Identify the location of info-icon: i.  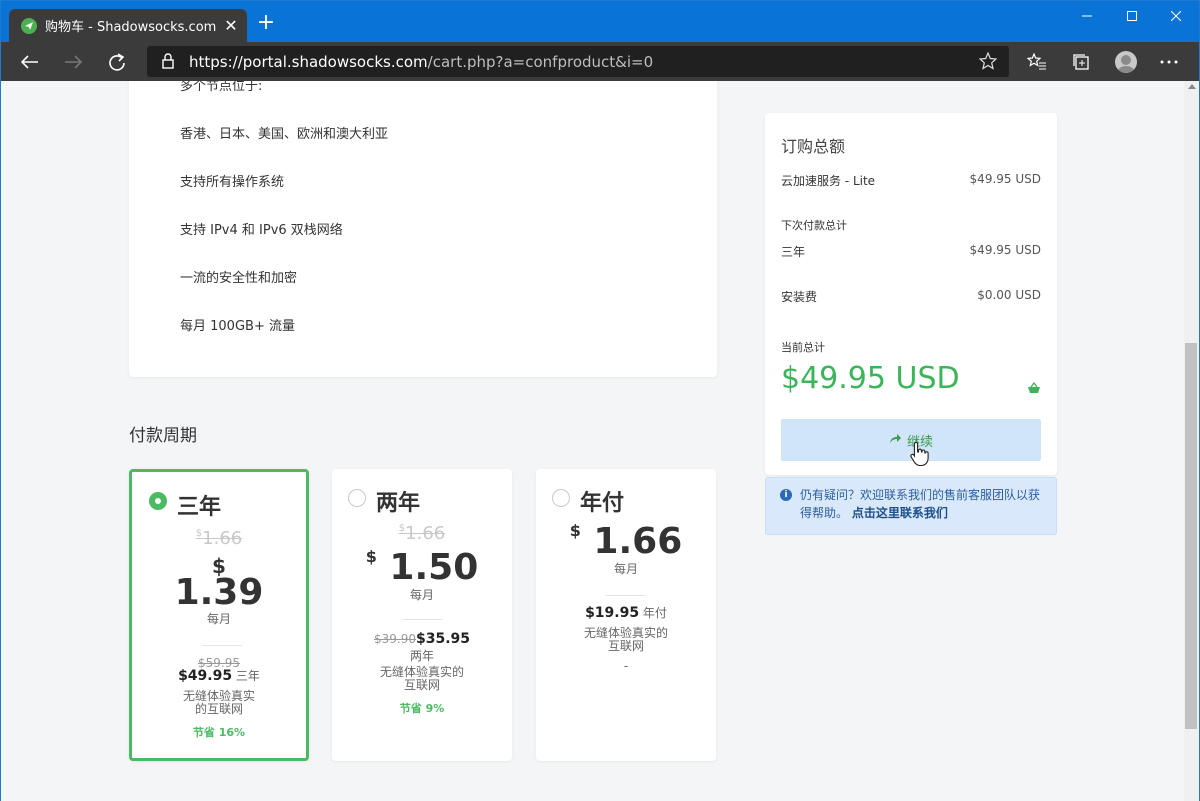
(786, 495).